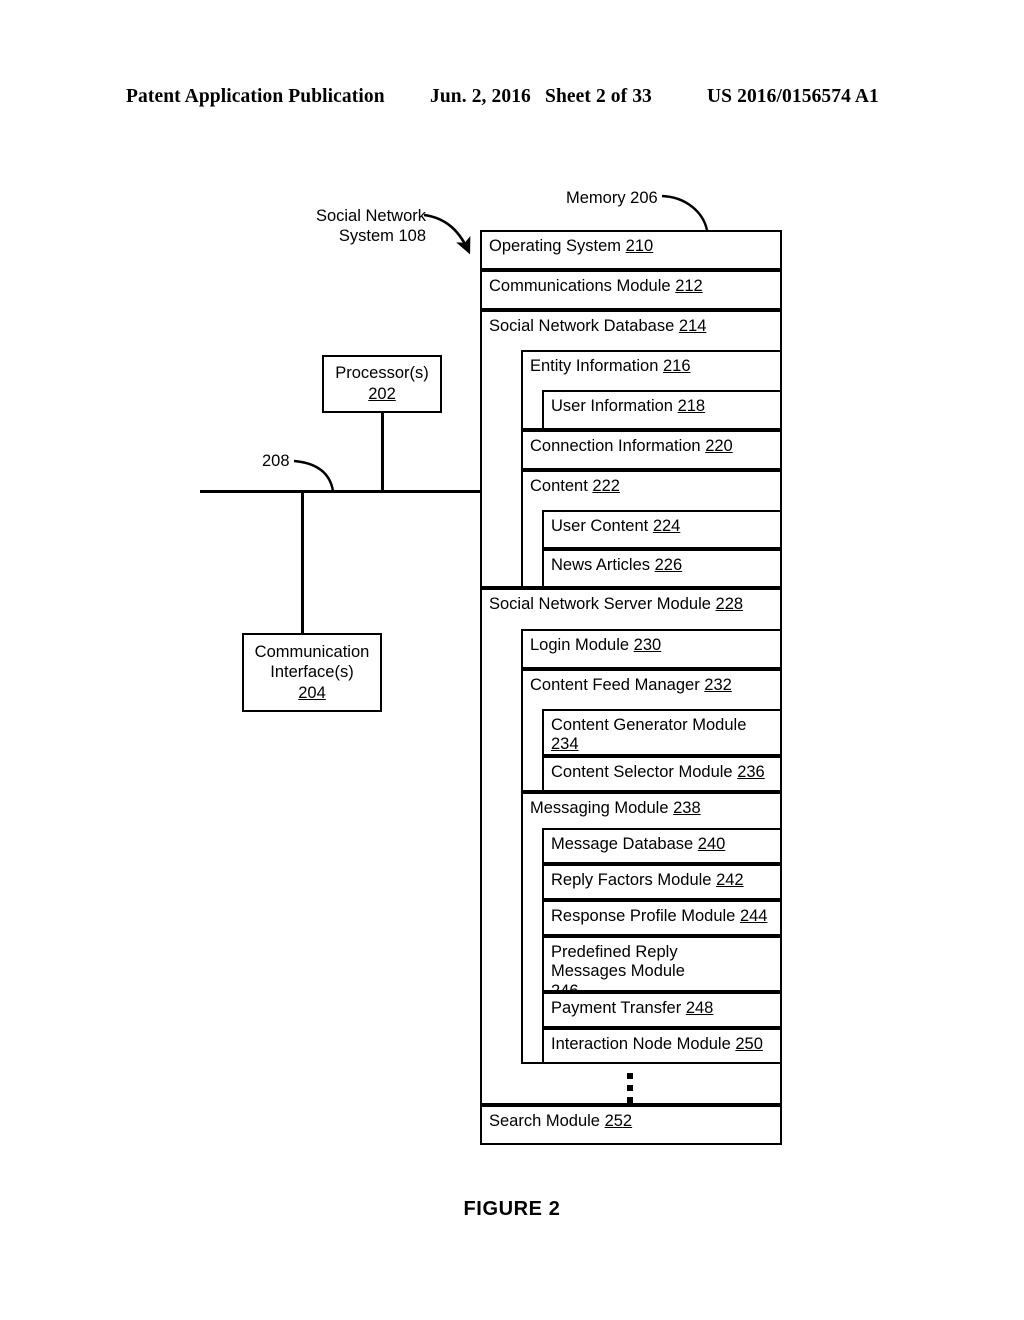 The height and width of the screenshot is (1320, 1024). I want to click on row-label-news-articles: News Articles, so click(601, 565).